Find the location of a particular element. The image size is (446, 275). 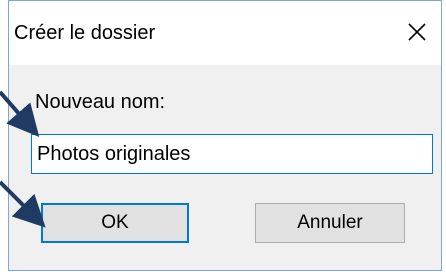

cancel-button: Annuler is located at coordinates (330, 223).